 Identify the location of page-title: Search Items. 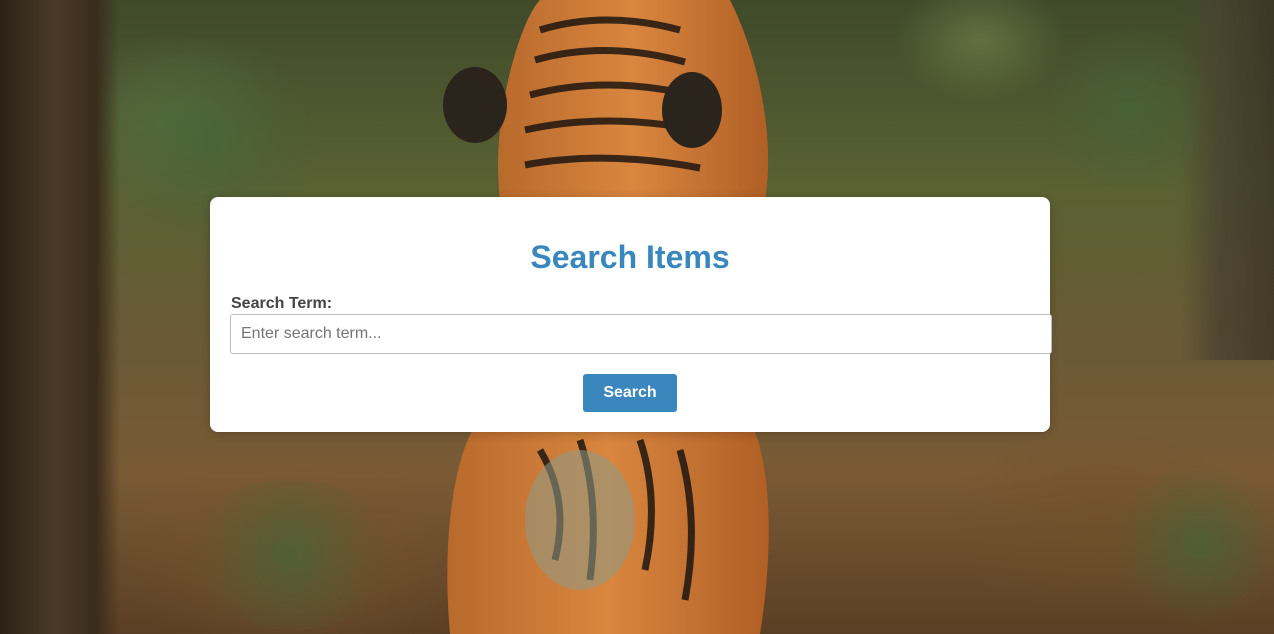
(630, 257).